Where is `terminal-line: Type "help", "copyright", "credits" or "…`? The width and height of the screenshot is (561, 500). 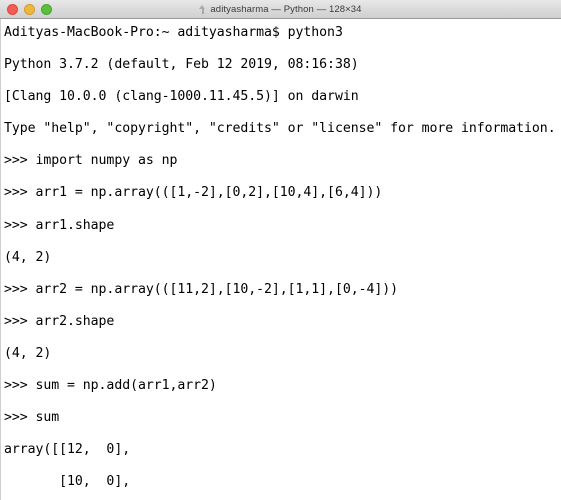 terminal-line: Type "help", "copyright", "credits" or "… is located at coordinates (280, 129).